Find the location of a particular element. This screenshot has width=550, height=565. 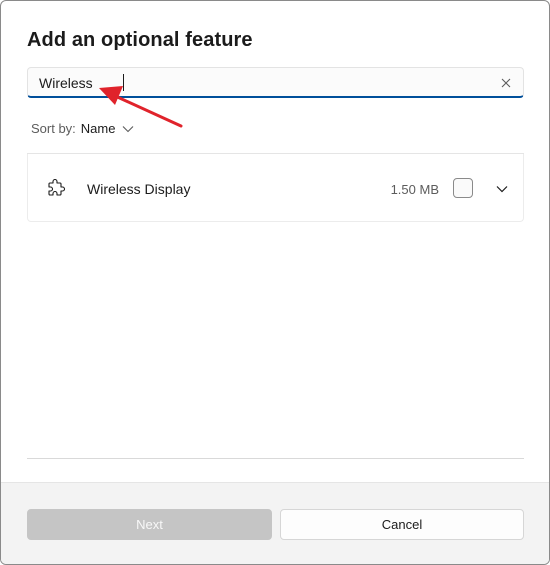

expand-feature-button is located at coordinates (502, 189).